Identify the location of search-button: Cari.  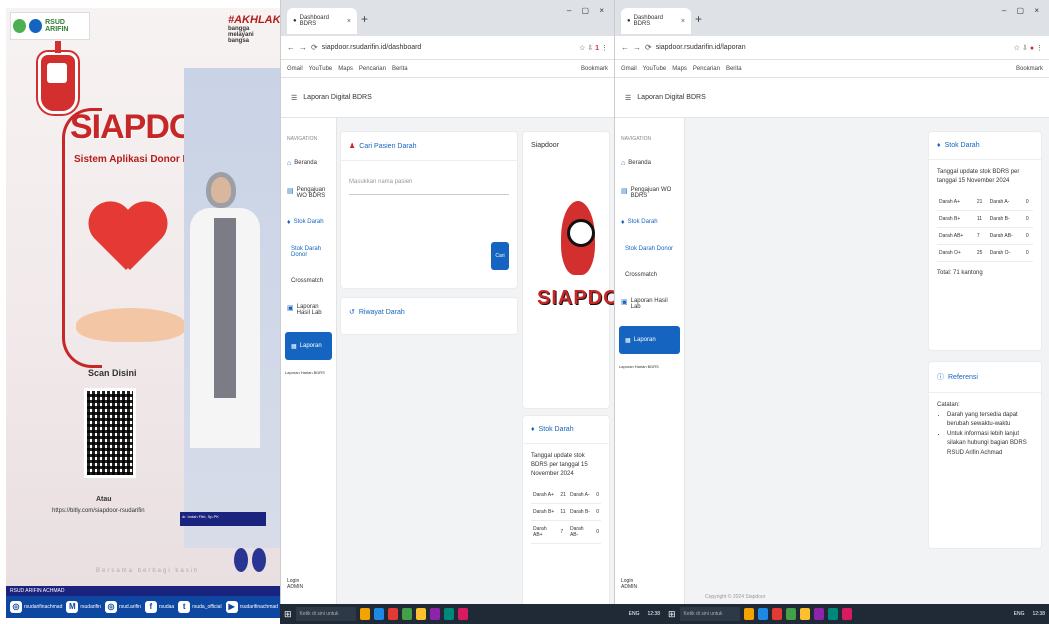
(500, 256).